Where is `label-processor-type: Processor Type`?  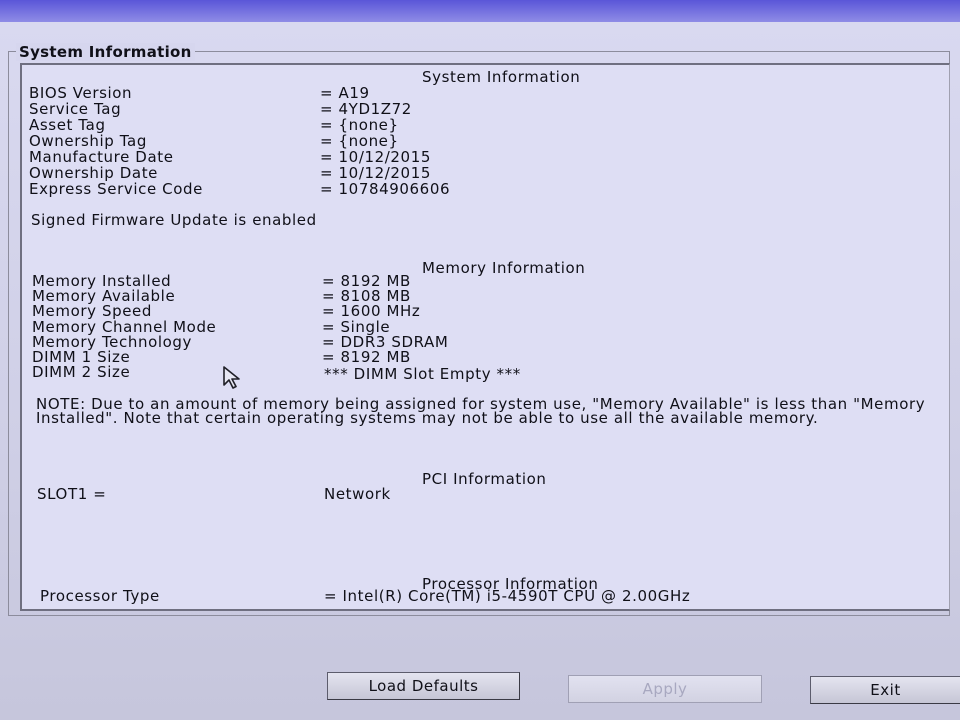
label-processor-type: Processor Type is located at coordinates (100, 596).